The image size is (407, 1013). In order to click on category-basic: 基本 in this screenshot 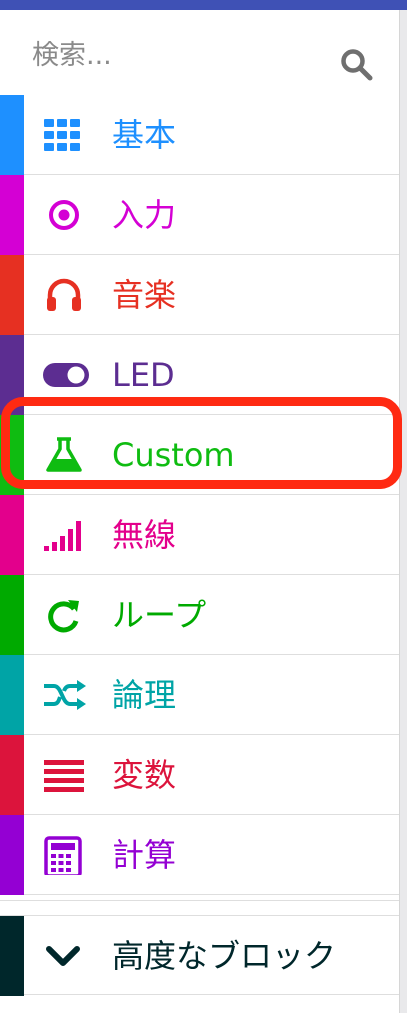, I will do `click(199, 135)`.